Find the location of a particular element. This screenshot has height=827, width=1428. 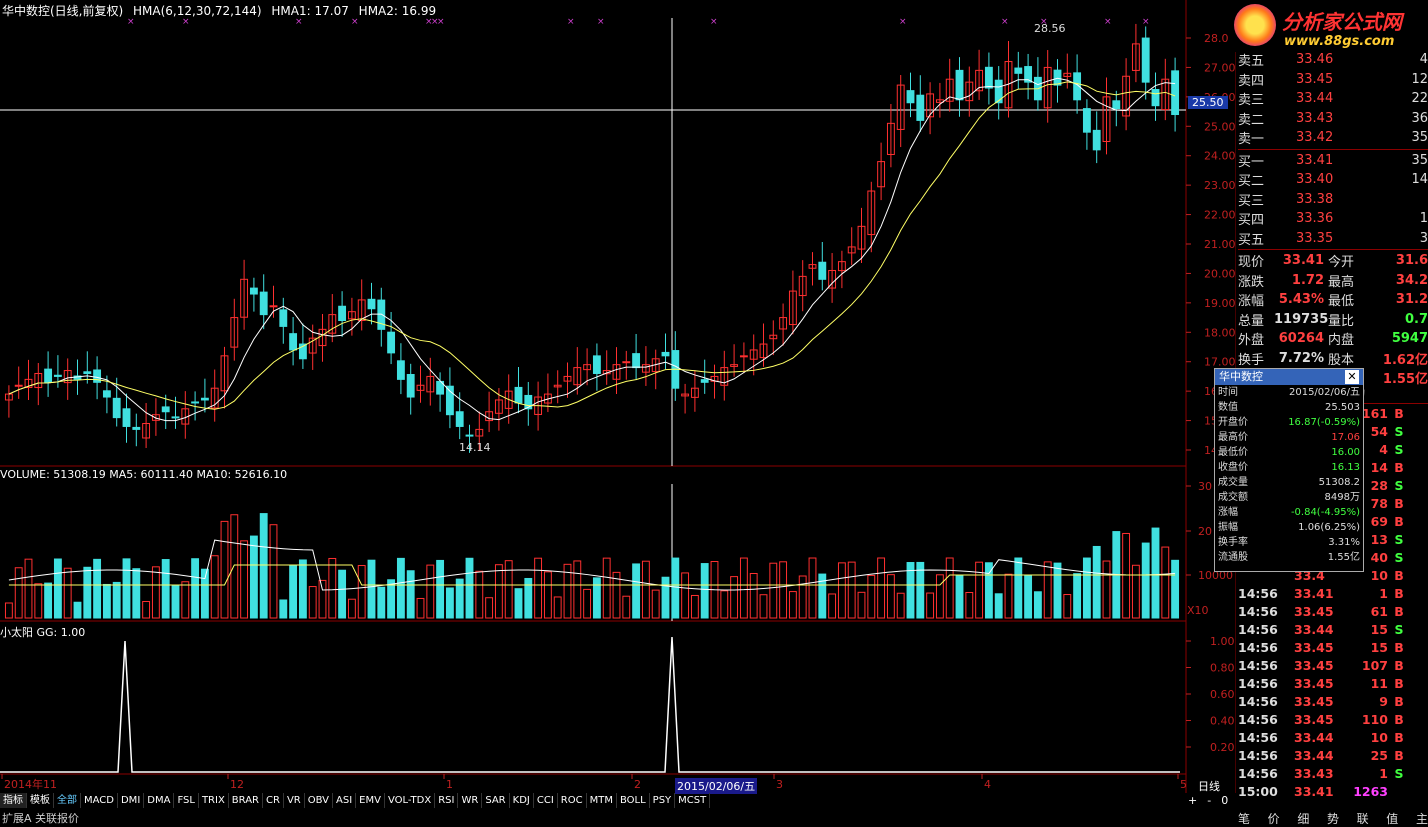

tab-asi: ASI is located at coordinates (345, 800).